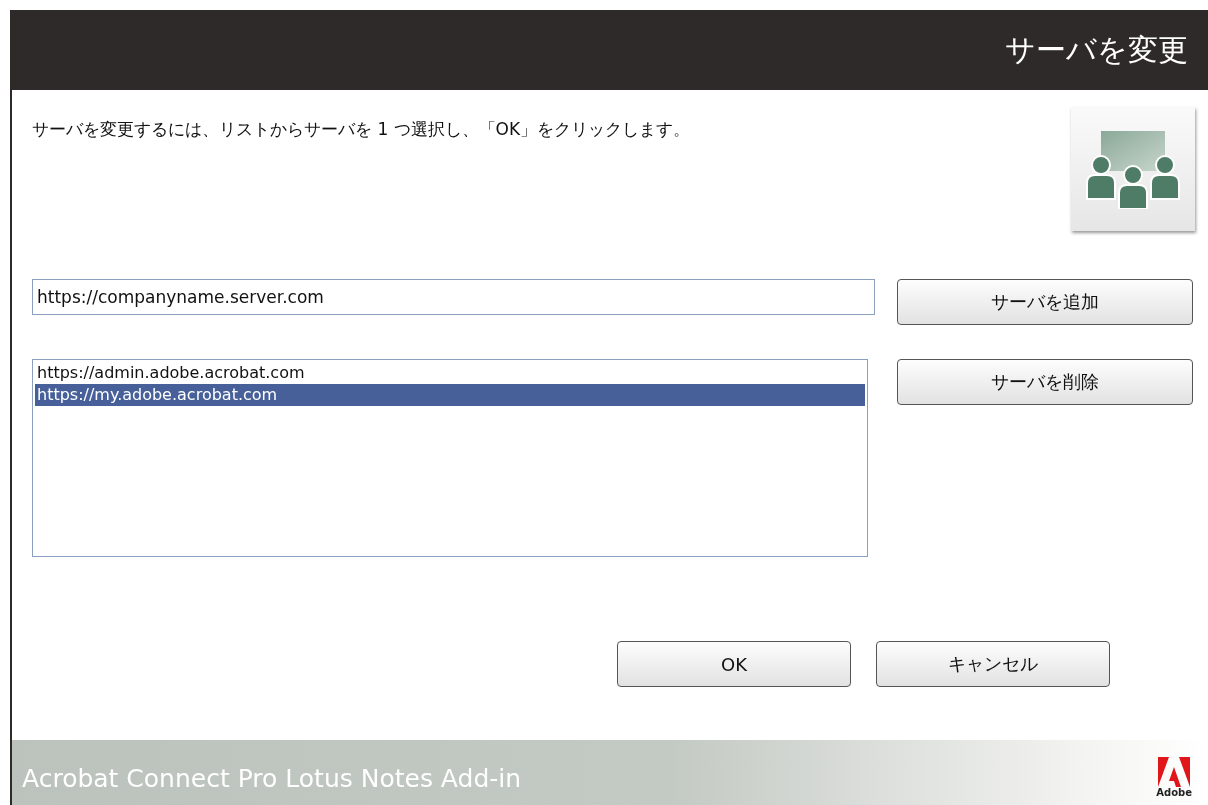 This screenshot has height=805, width=1208. I want to click on product-name: Acrobat Connect Pro Lotus Notes Add-in, so click(272, 778).